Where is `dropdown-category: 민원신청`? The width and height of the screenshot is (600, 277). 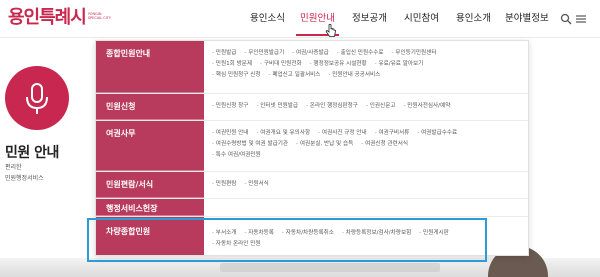 dropdown-category: 민원신청 is located at coordinates (150, 107).